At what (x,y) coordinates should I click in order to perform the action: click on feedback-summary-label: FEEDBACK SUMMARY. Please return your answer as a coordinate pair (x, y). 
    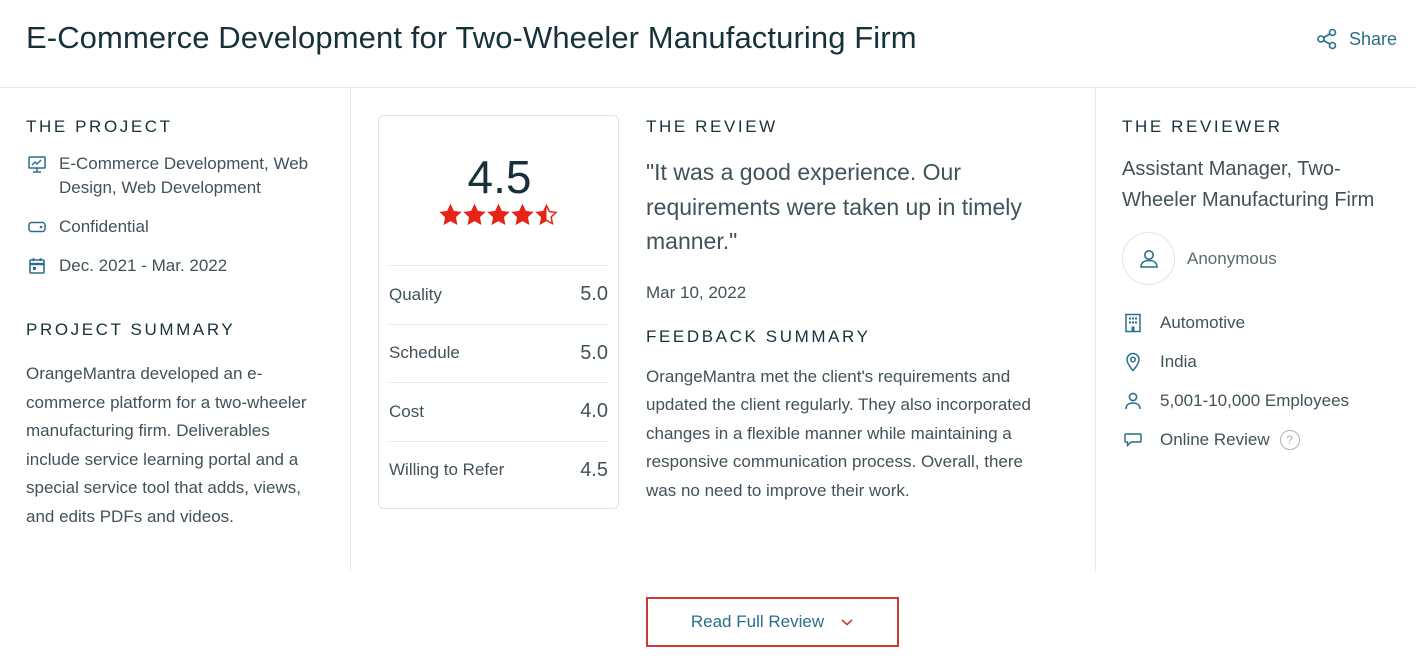
    Looking at the image, I should click on (758, 336).